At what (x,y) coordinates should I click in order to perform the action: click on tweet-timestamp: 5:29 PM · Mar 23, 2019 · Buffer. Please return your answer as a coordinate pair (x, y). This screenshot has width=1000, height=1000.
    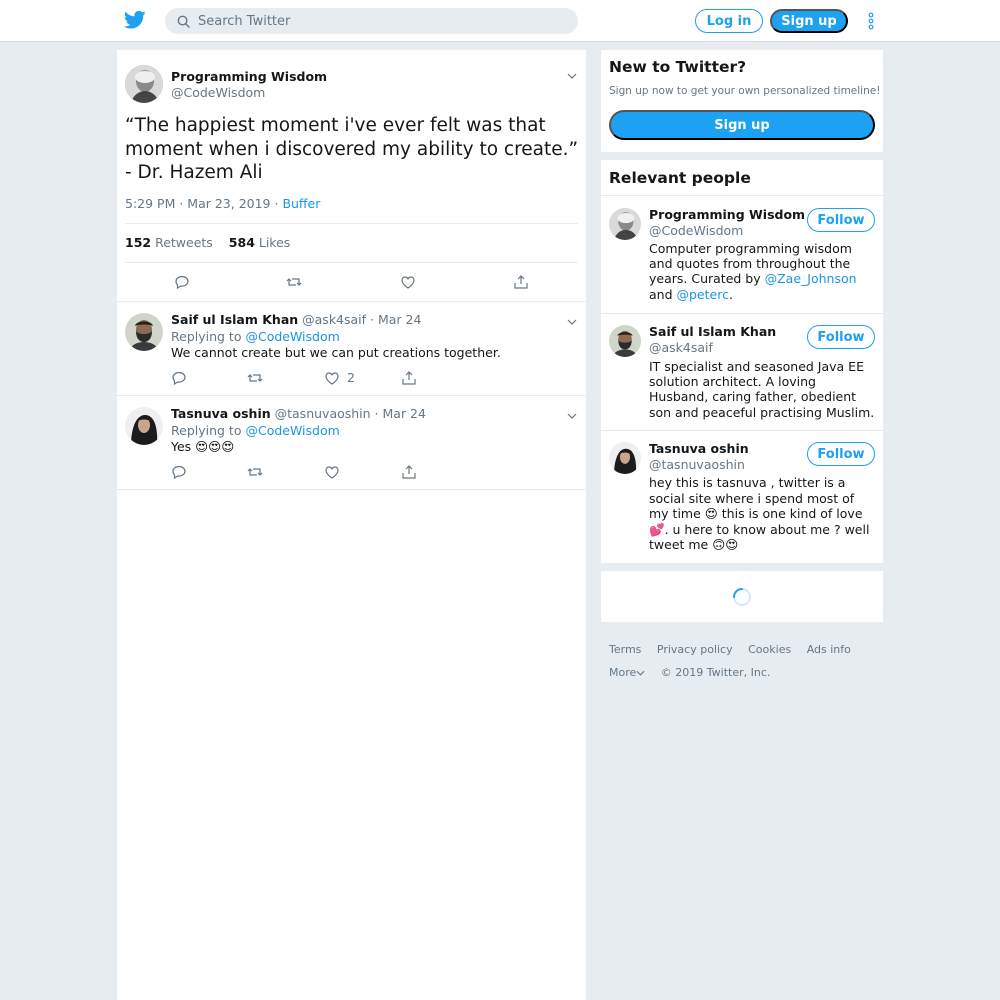
    Looking at the image, I should click on (222, 203).